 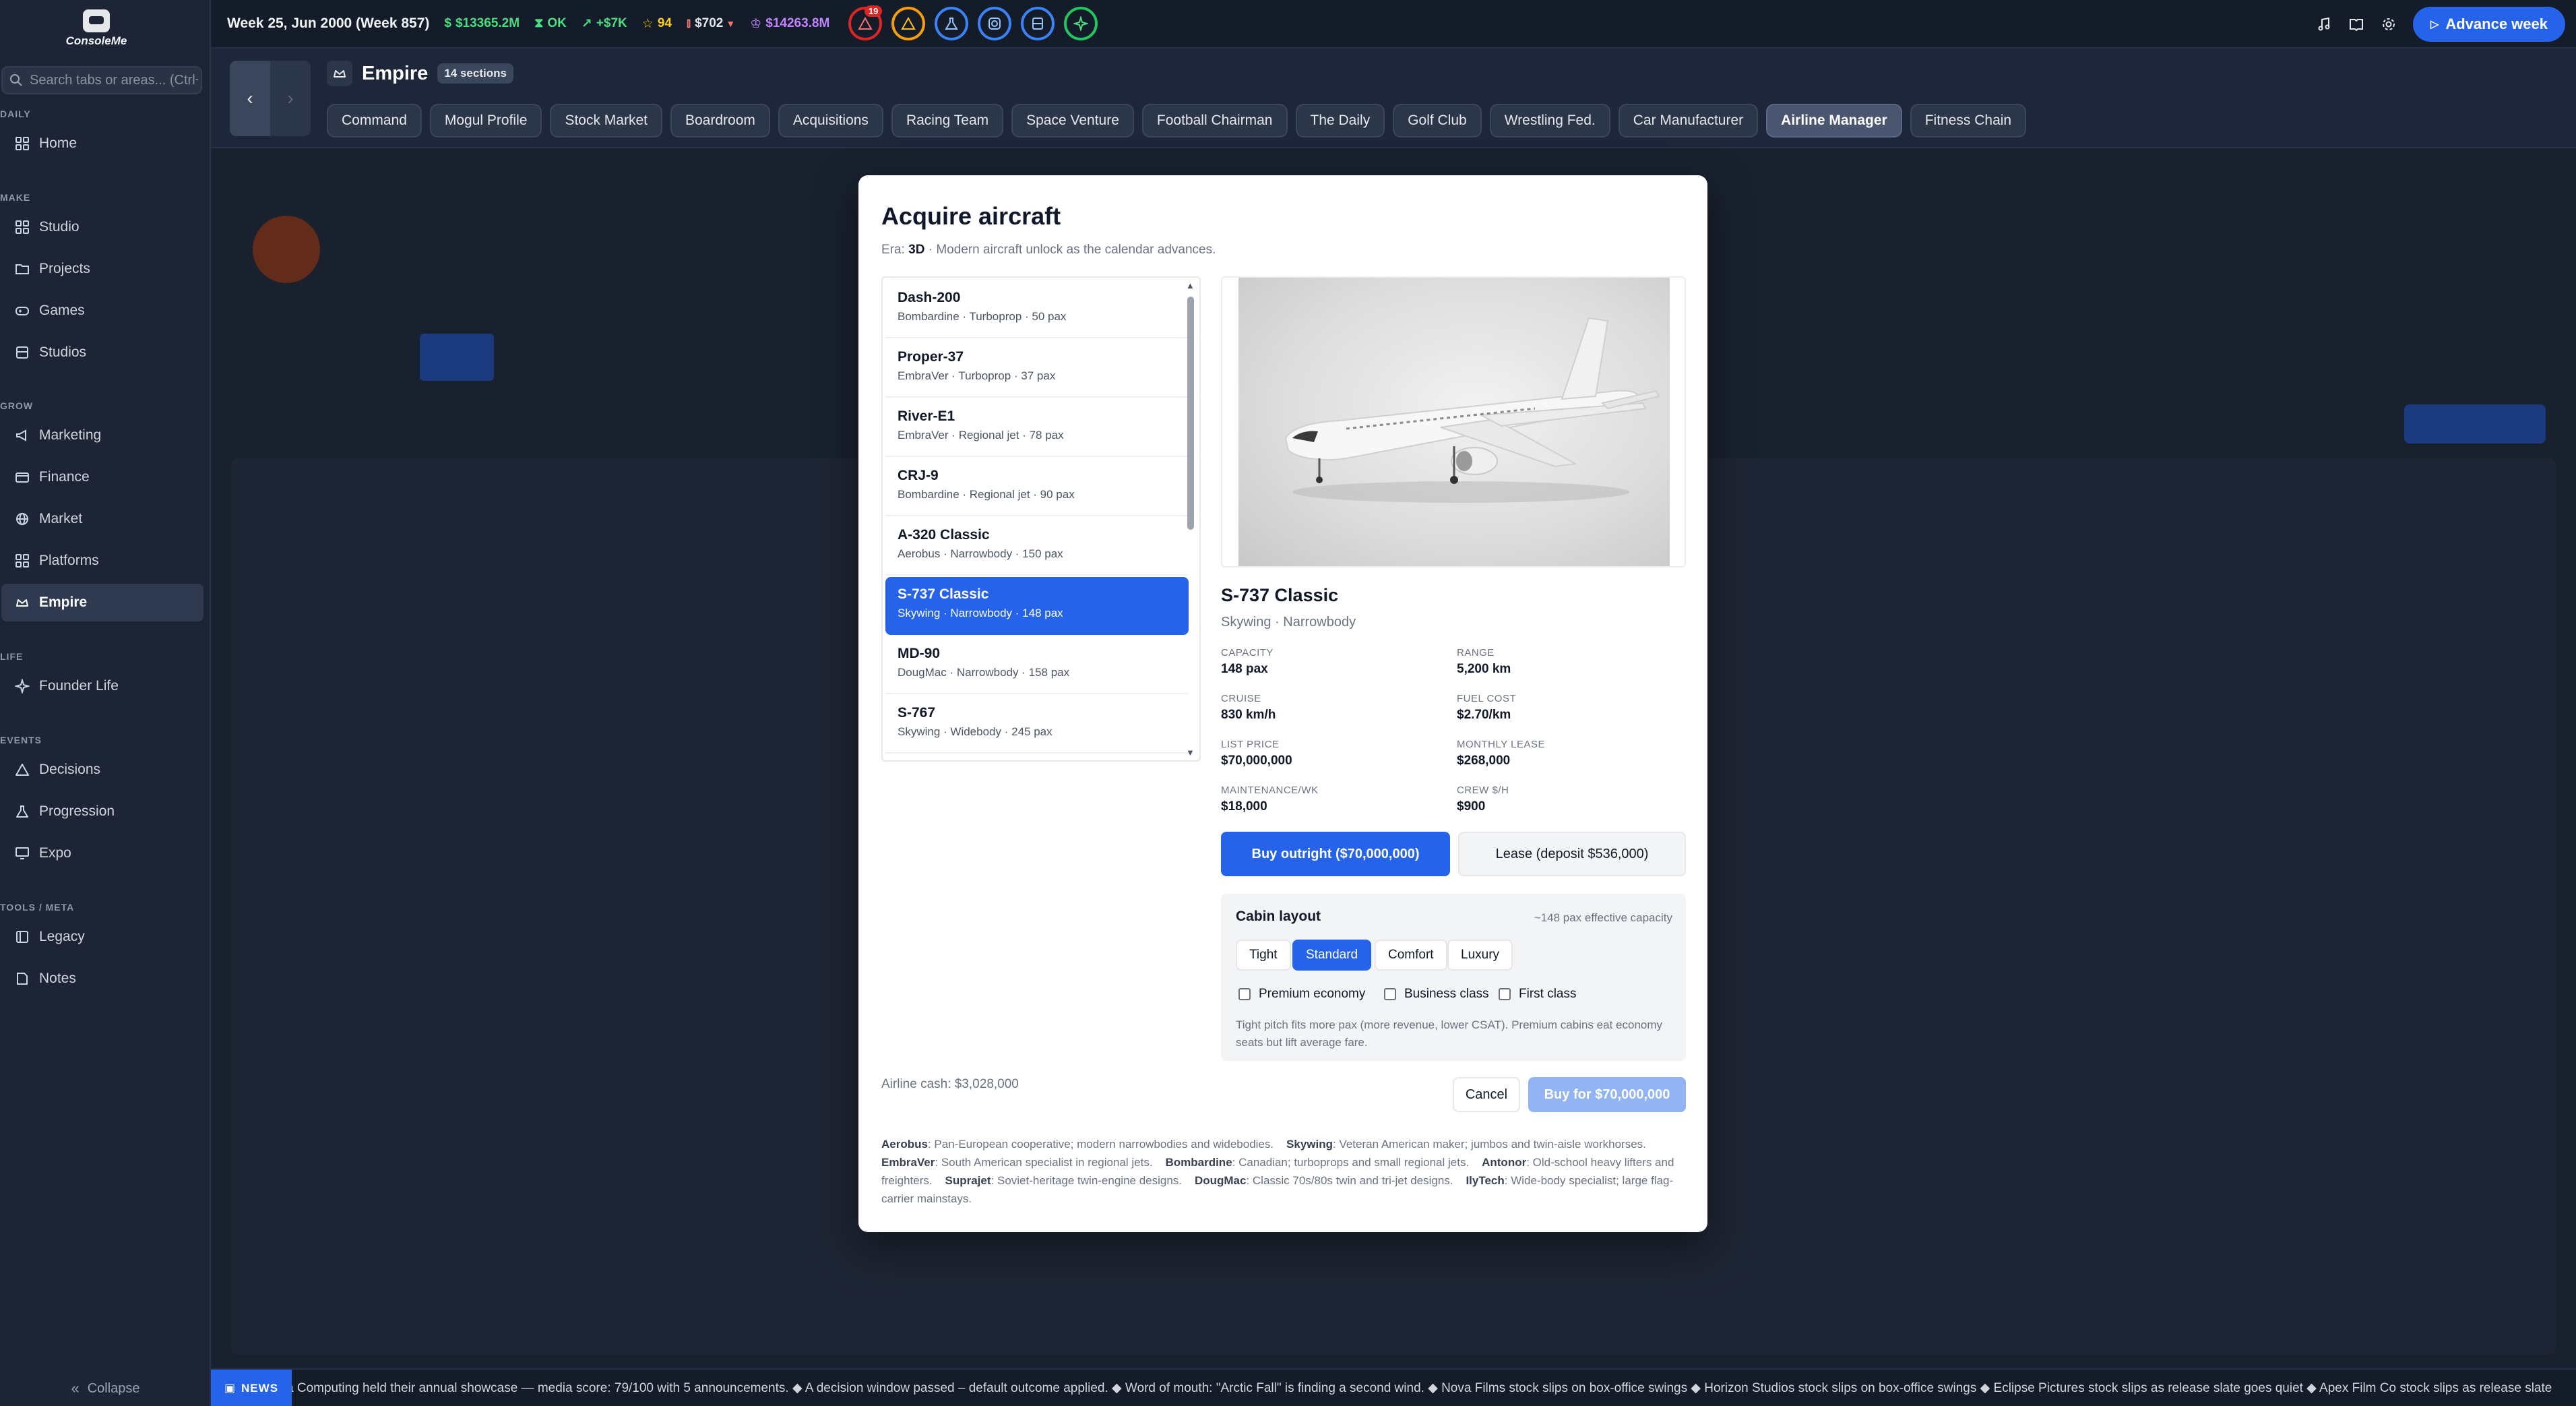 What do you see at coordinates (105, 1388) in the screenshot?
I see `collapse-button: « Collapse` at bounding box center [105, 1388].